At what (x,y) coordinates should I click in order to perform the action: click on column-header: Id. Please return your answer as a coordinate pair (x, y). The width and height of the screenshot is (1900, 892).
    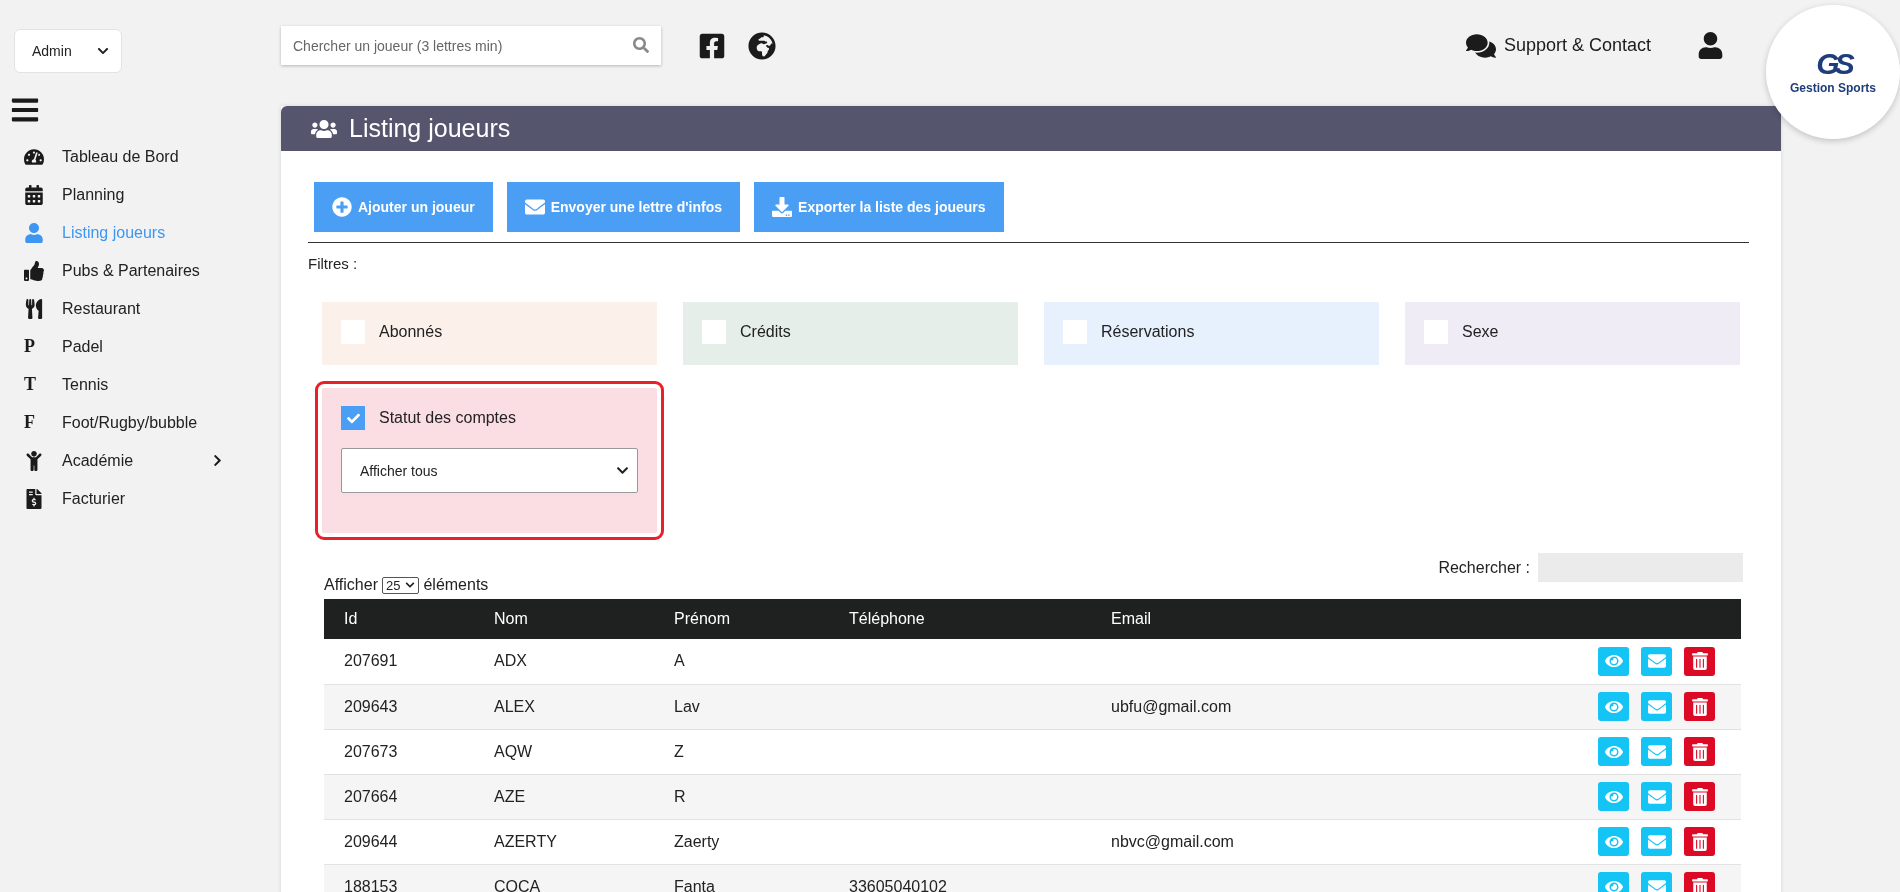
    Looking at the image, I should click on (399, 619).